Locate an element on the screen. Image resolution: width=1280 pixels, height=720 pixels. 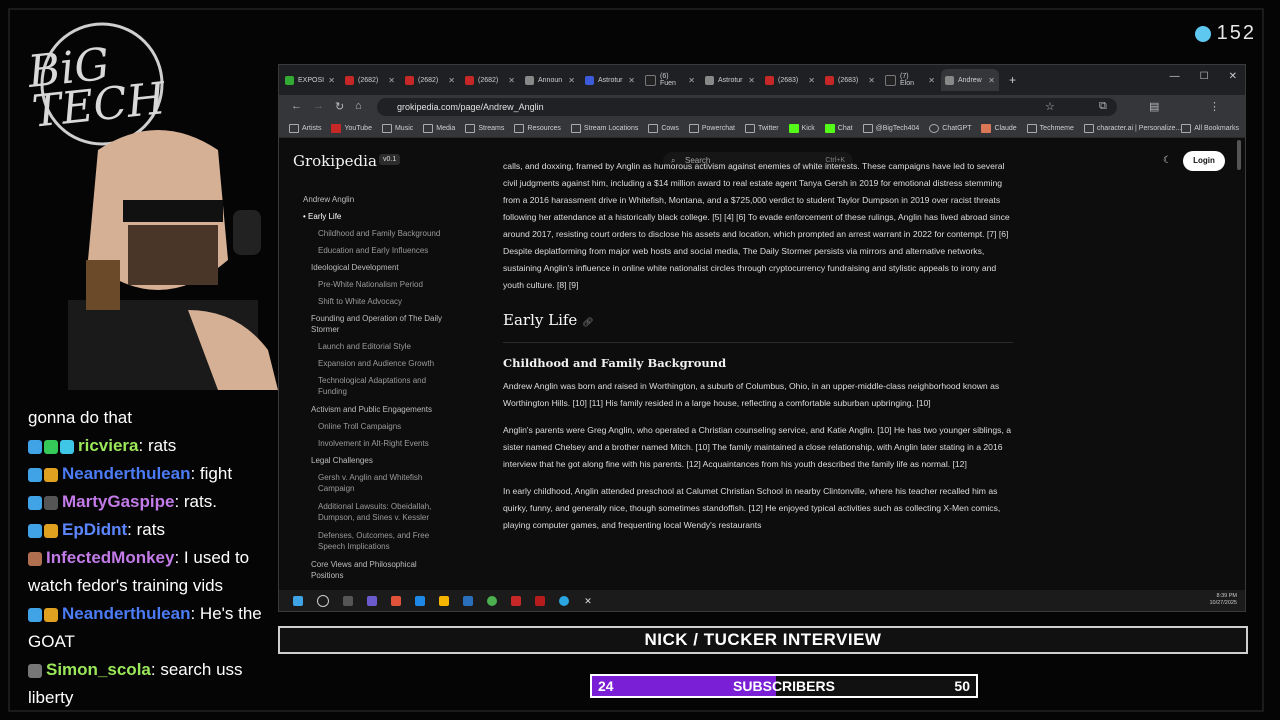
bookmark-item: @BigTech404 is located at coordinates (890, 128).